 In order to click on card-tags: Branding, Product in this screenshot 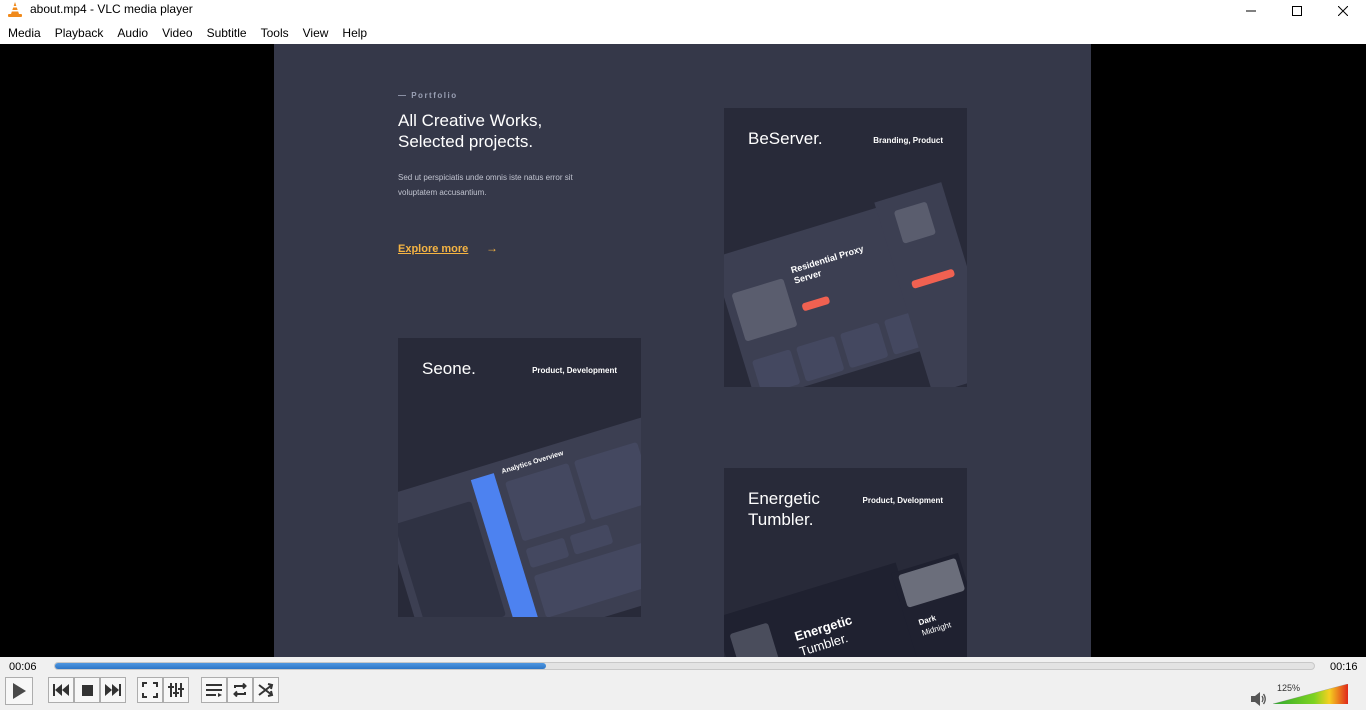, I will do `click(908, 140)`.